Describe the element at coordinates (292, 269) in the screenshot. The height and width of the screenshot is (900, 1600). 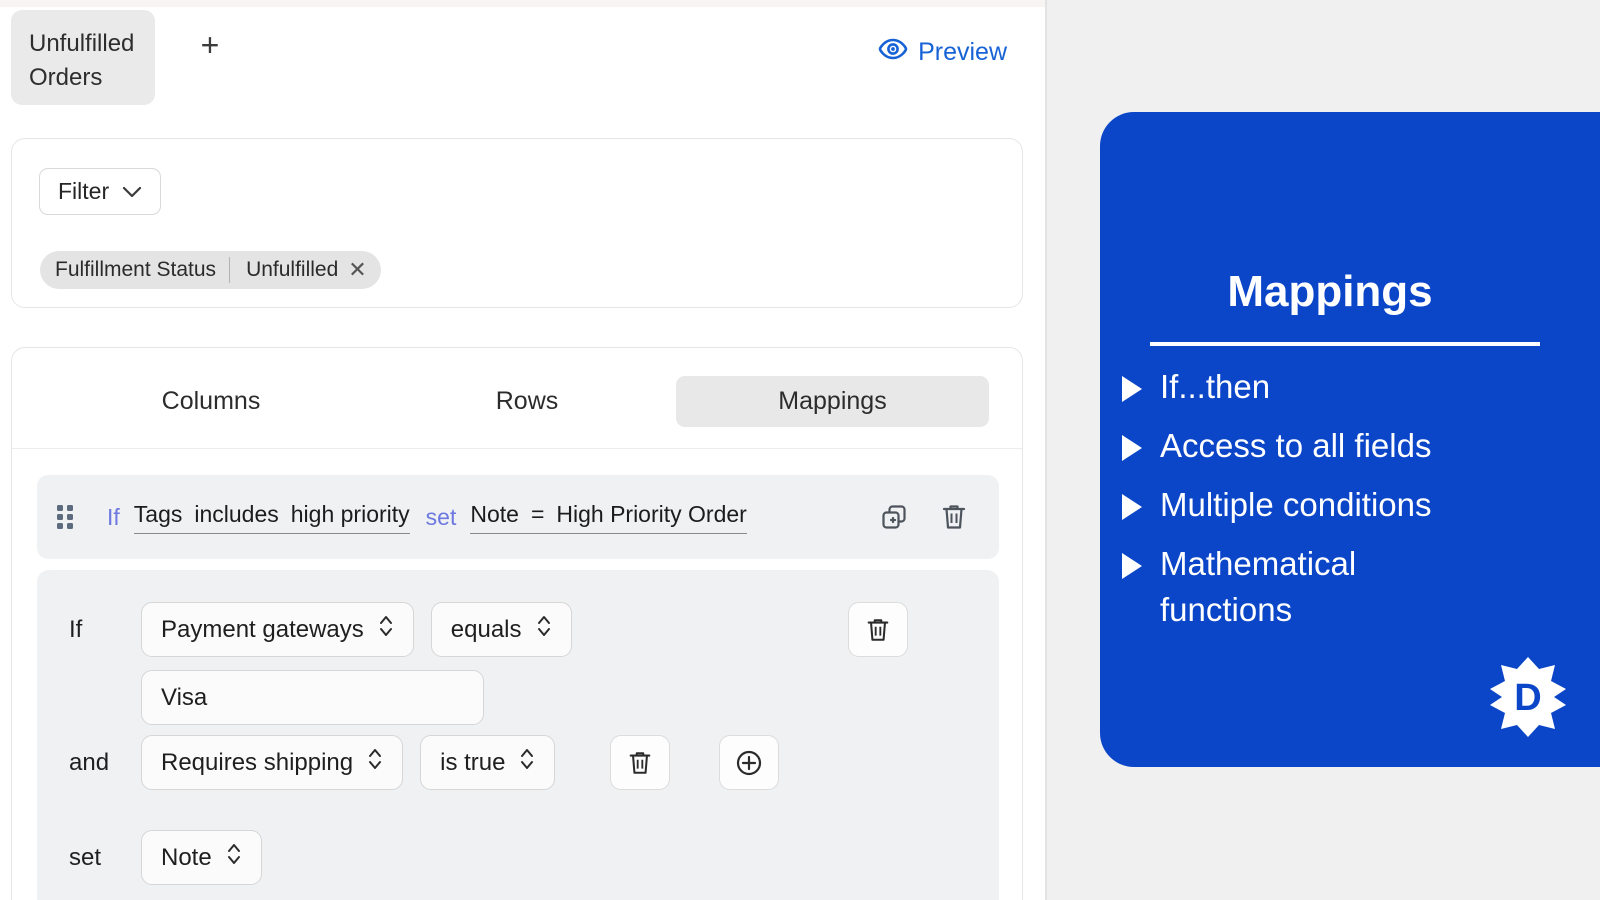
I see `filter-chip-value: Unfulfilled` at that location.